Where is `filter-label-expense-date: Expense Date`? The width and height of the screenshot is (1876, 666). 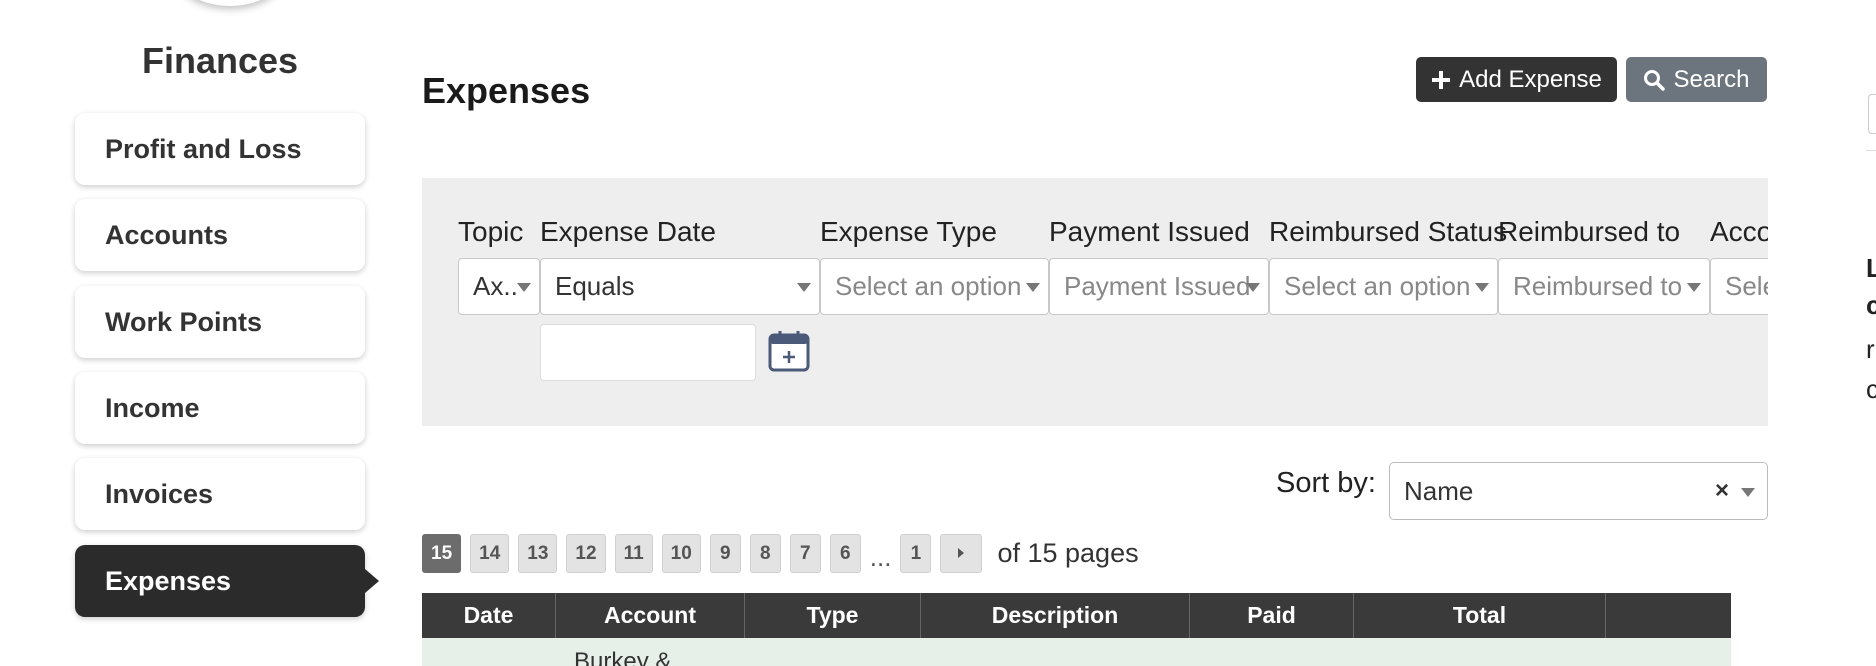 filter-label-expense-date: Expense Date is located at coordinates (628, 231).